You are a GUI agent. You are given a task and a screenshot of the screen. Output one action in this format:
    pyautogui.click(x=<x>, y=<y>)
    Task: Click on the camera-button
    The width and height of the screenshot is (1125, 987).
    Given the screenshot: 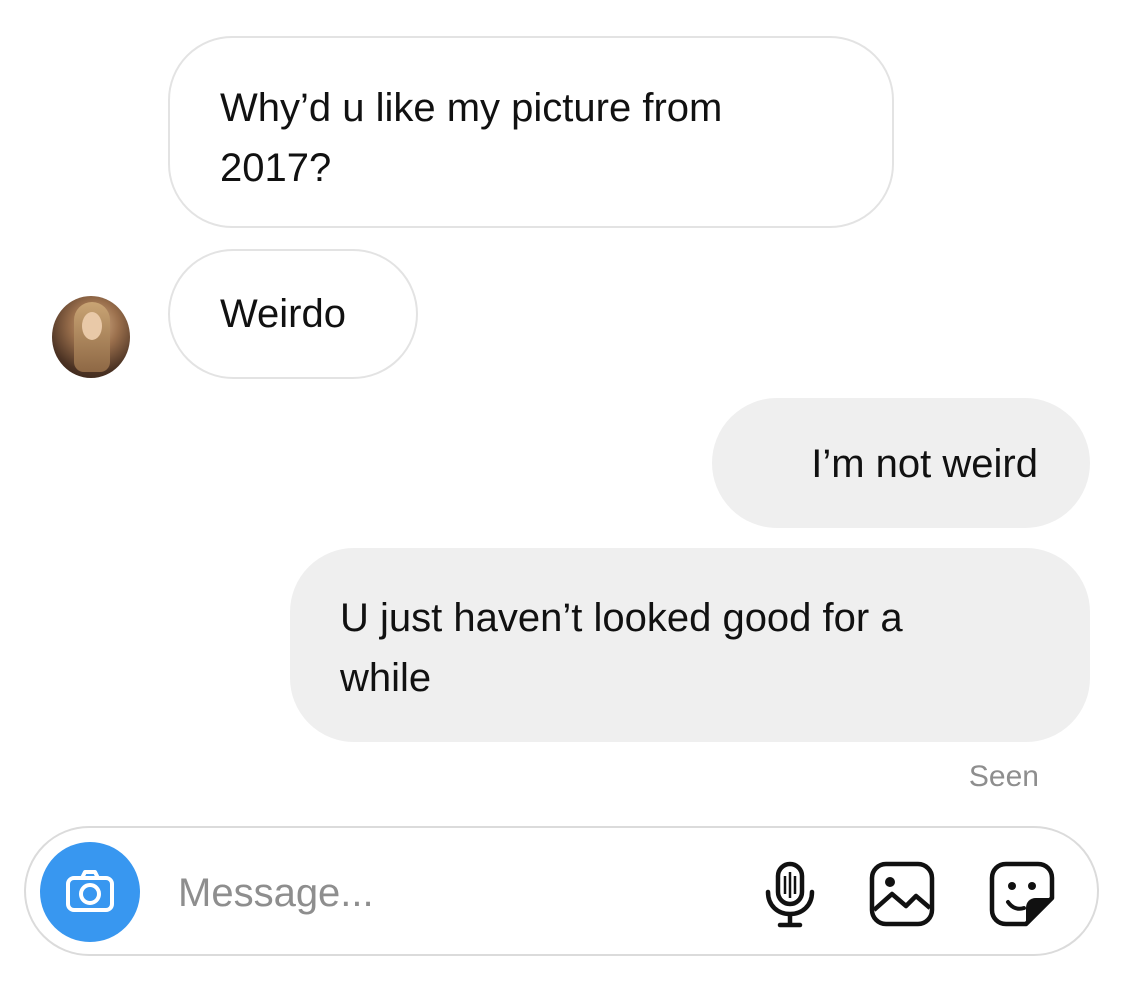 What is the action you would take?
    pyautogui.click(x=90, y=892)
    